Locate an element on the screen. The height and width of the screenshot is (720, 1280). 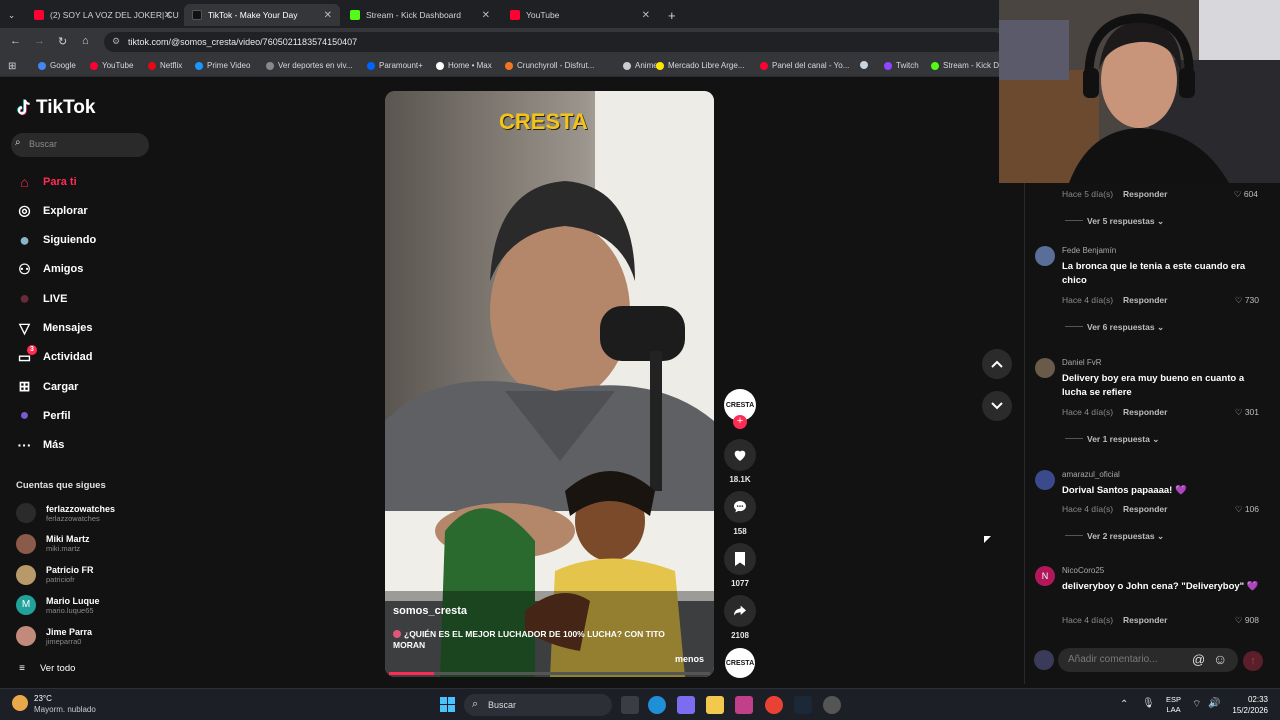
view-replies-button: Ver 1 respuesta ⌄ is located at coordinates (1112, 439).